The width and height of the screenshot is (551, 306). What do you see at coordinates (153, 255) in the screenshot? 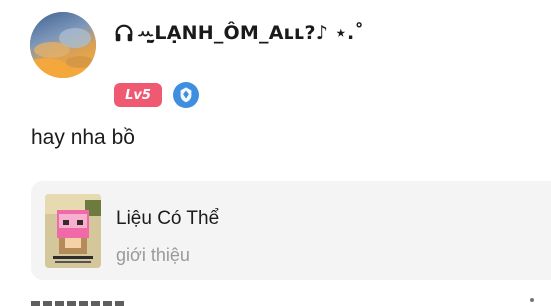
I see `song-subtitle: giới thiệu` at bounding box center [153, 255].